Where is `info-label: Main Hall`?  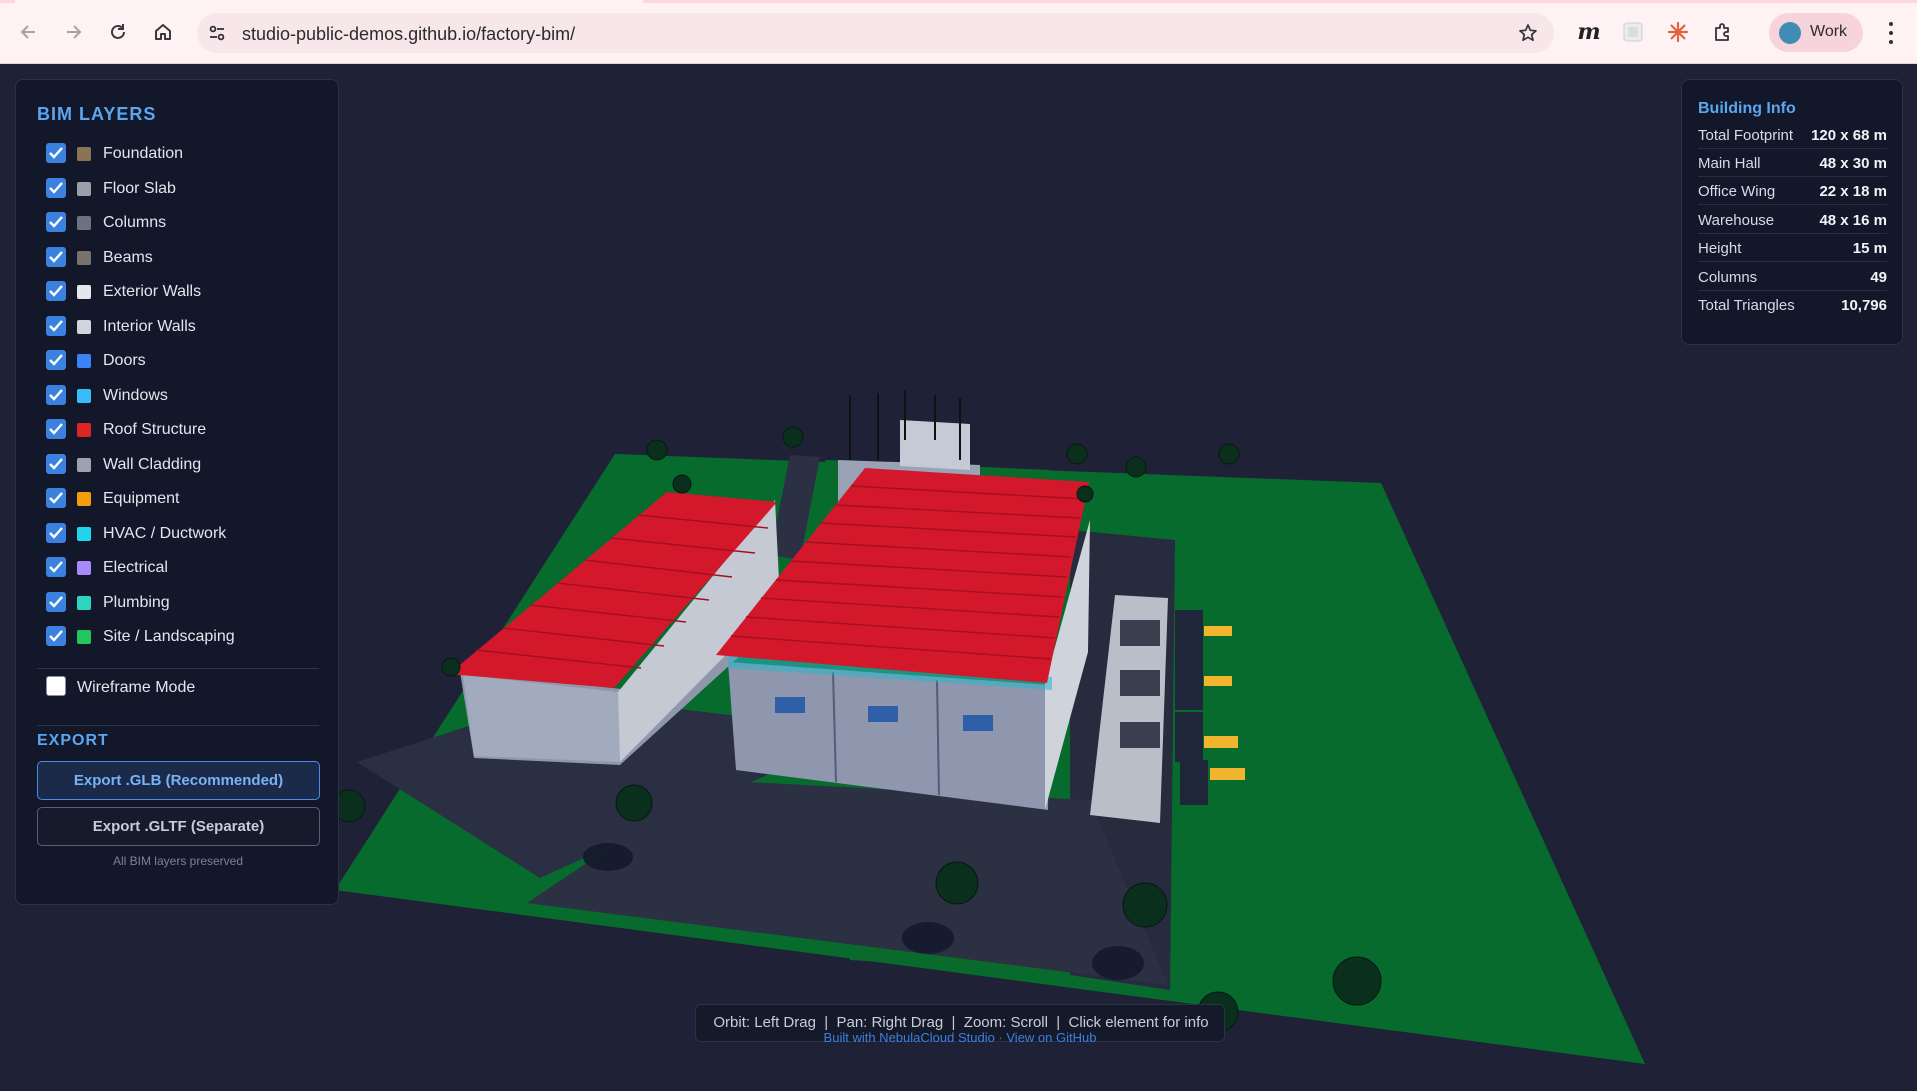 info-label: Main Hall is located at coordinates (1729, 163).